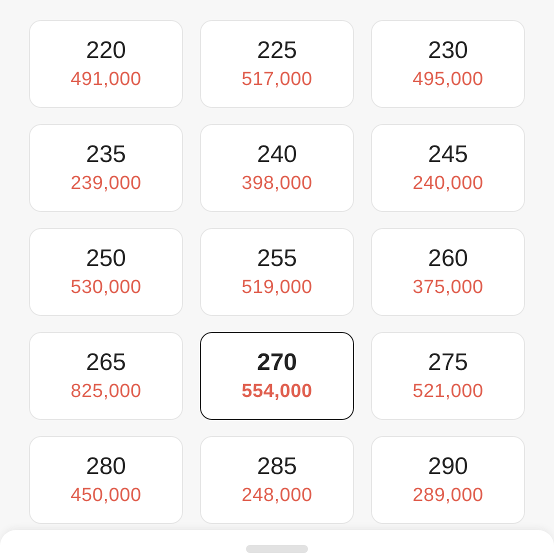 The image size is (554, 554). Describe the element at coordinates (448, 259) in the screenshot. I see `size-label: 260` at that location.